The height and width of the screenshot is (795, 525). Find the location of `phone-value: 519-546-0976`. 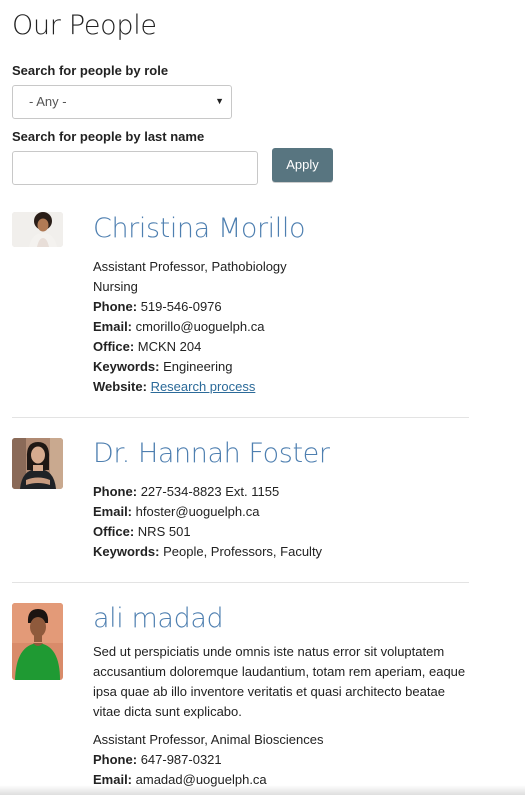

phone-value: 519-546-0976 is located at coordinates (181, 306).